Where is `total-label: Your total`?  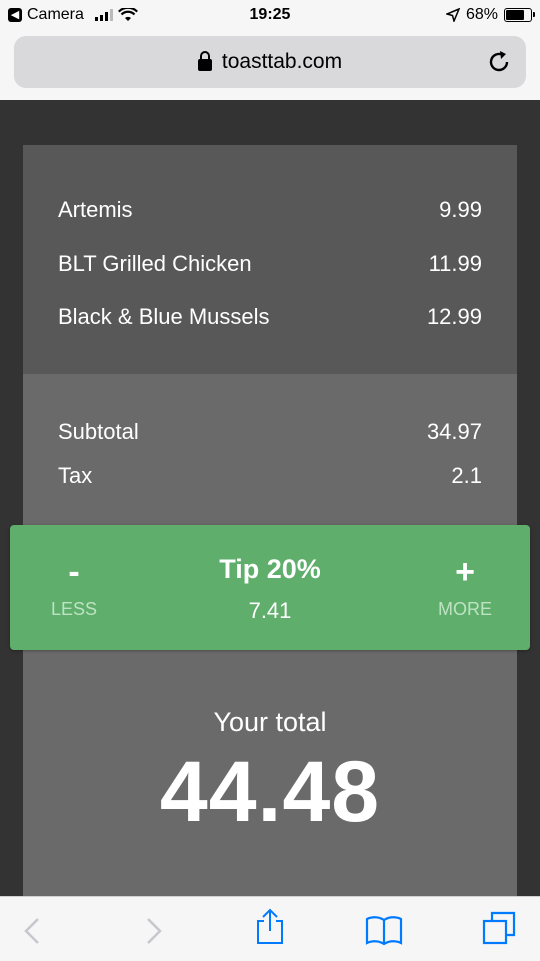 total-label: Your total is located at coordinates (270, 722).